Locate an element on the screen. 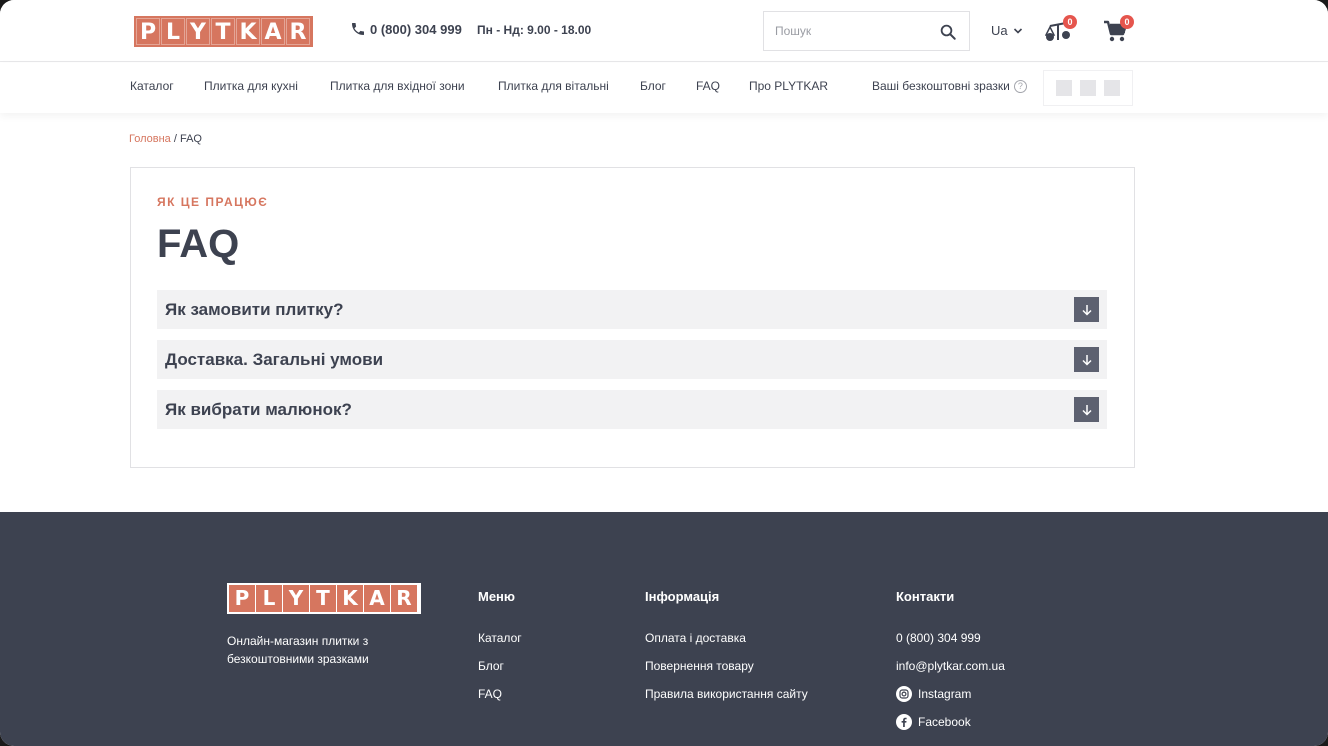  instagram-icon is located at coordinates (904, 694).